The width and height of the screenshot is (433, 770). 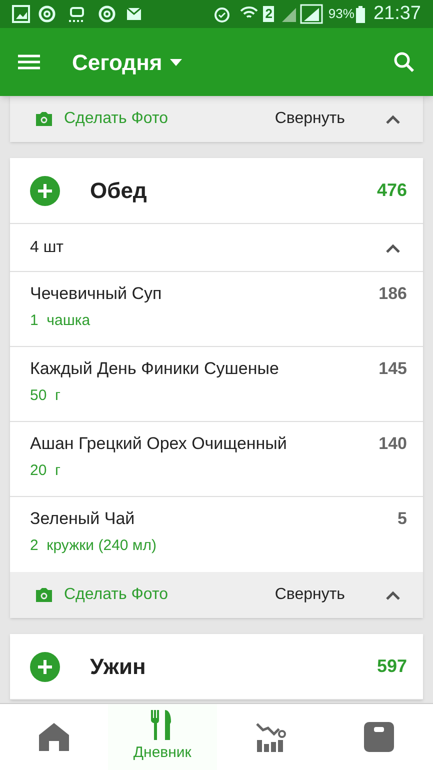 What do you see at coordinates (391, 666) in the screenshot?
I see `meal-calories: 597` at bounding box center [391, 666].